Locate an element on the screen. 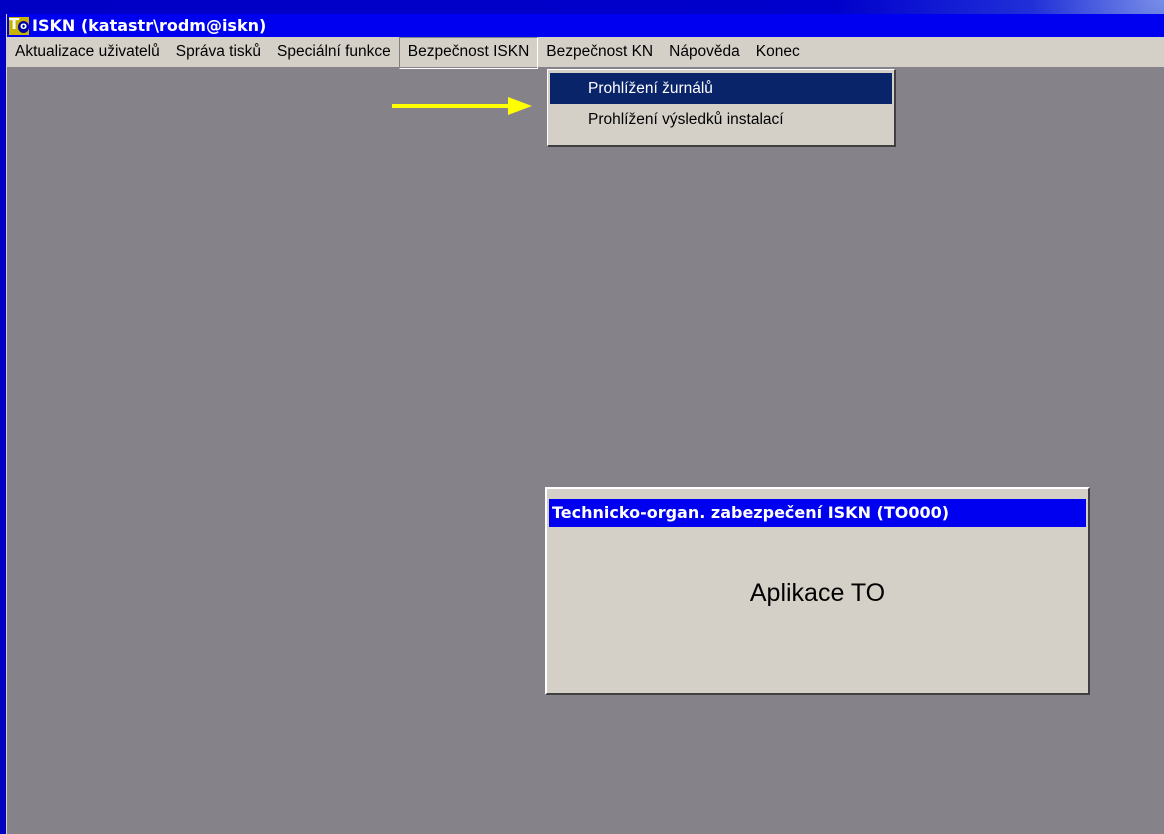  dialog-body-text: Aplikace TO is located at coordinates (817, 593).